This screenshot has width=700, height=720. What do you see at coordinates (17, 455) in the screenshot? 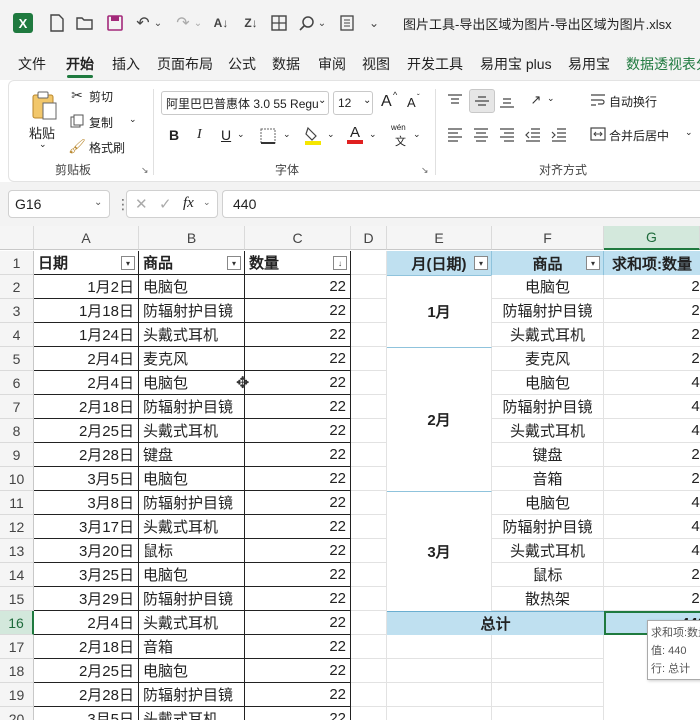
I see `row-header-9: 9` at bounding box center [17, 455].